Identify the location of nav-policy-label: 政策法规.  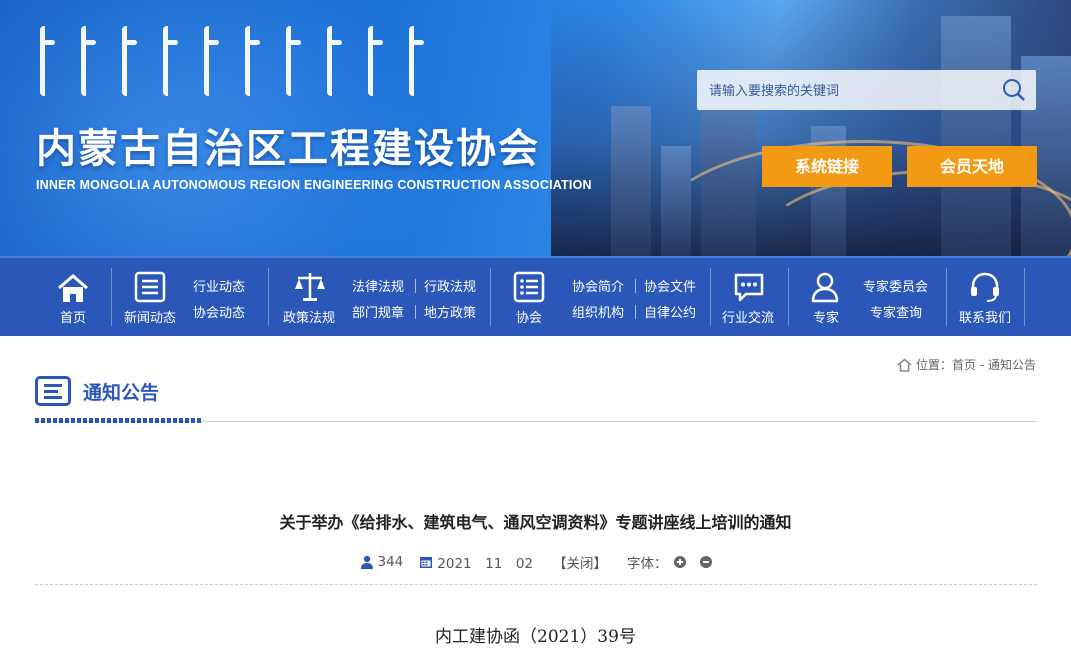
(309, 318).